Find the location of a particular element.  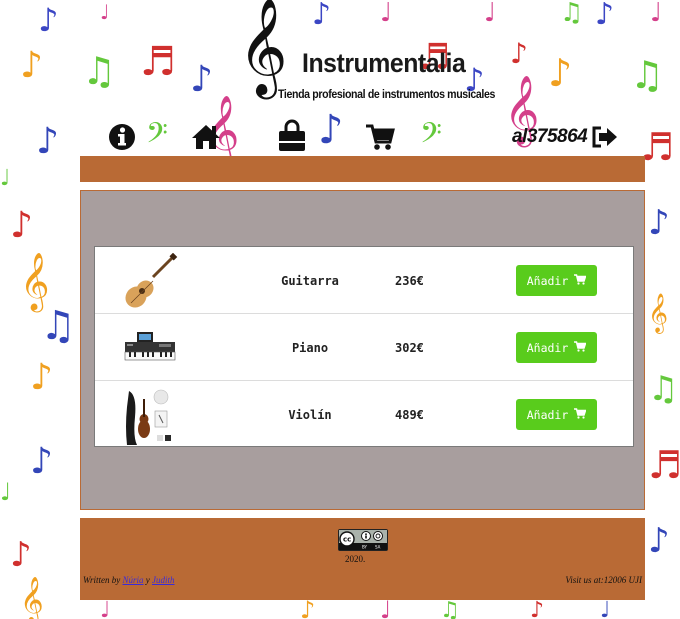

shopping-bag-icon is located at coordinates (292, 136).